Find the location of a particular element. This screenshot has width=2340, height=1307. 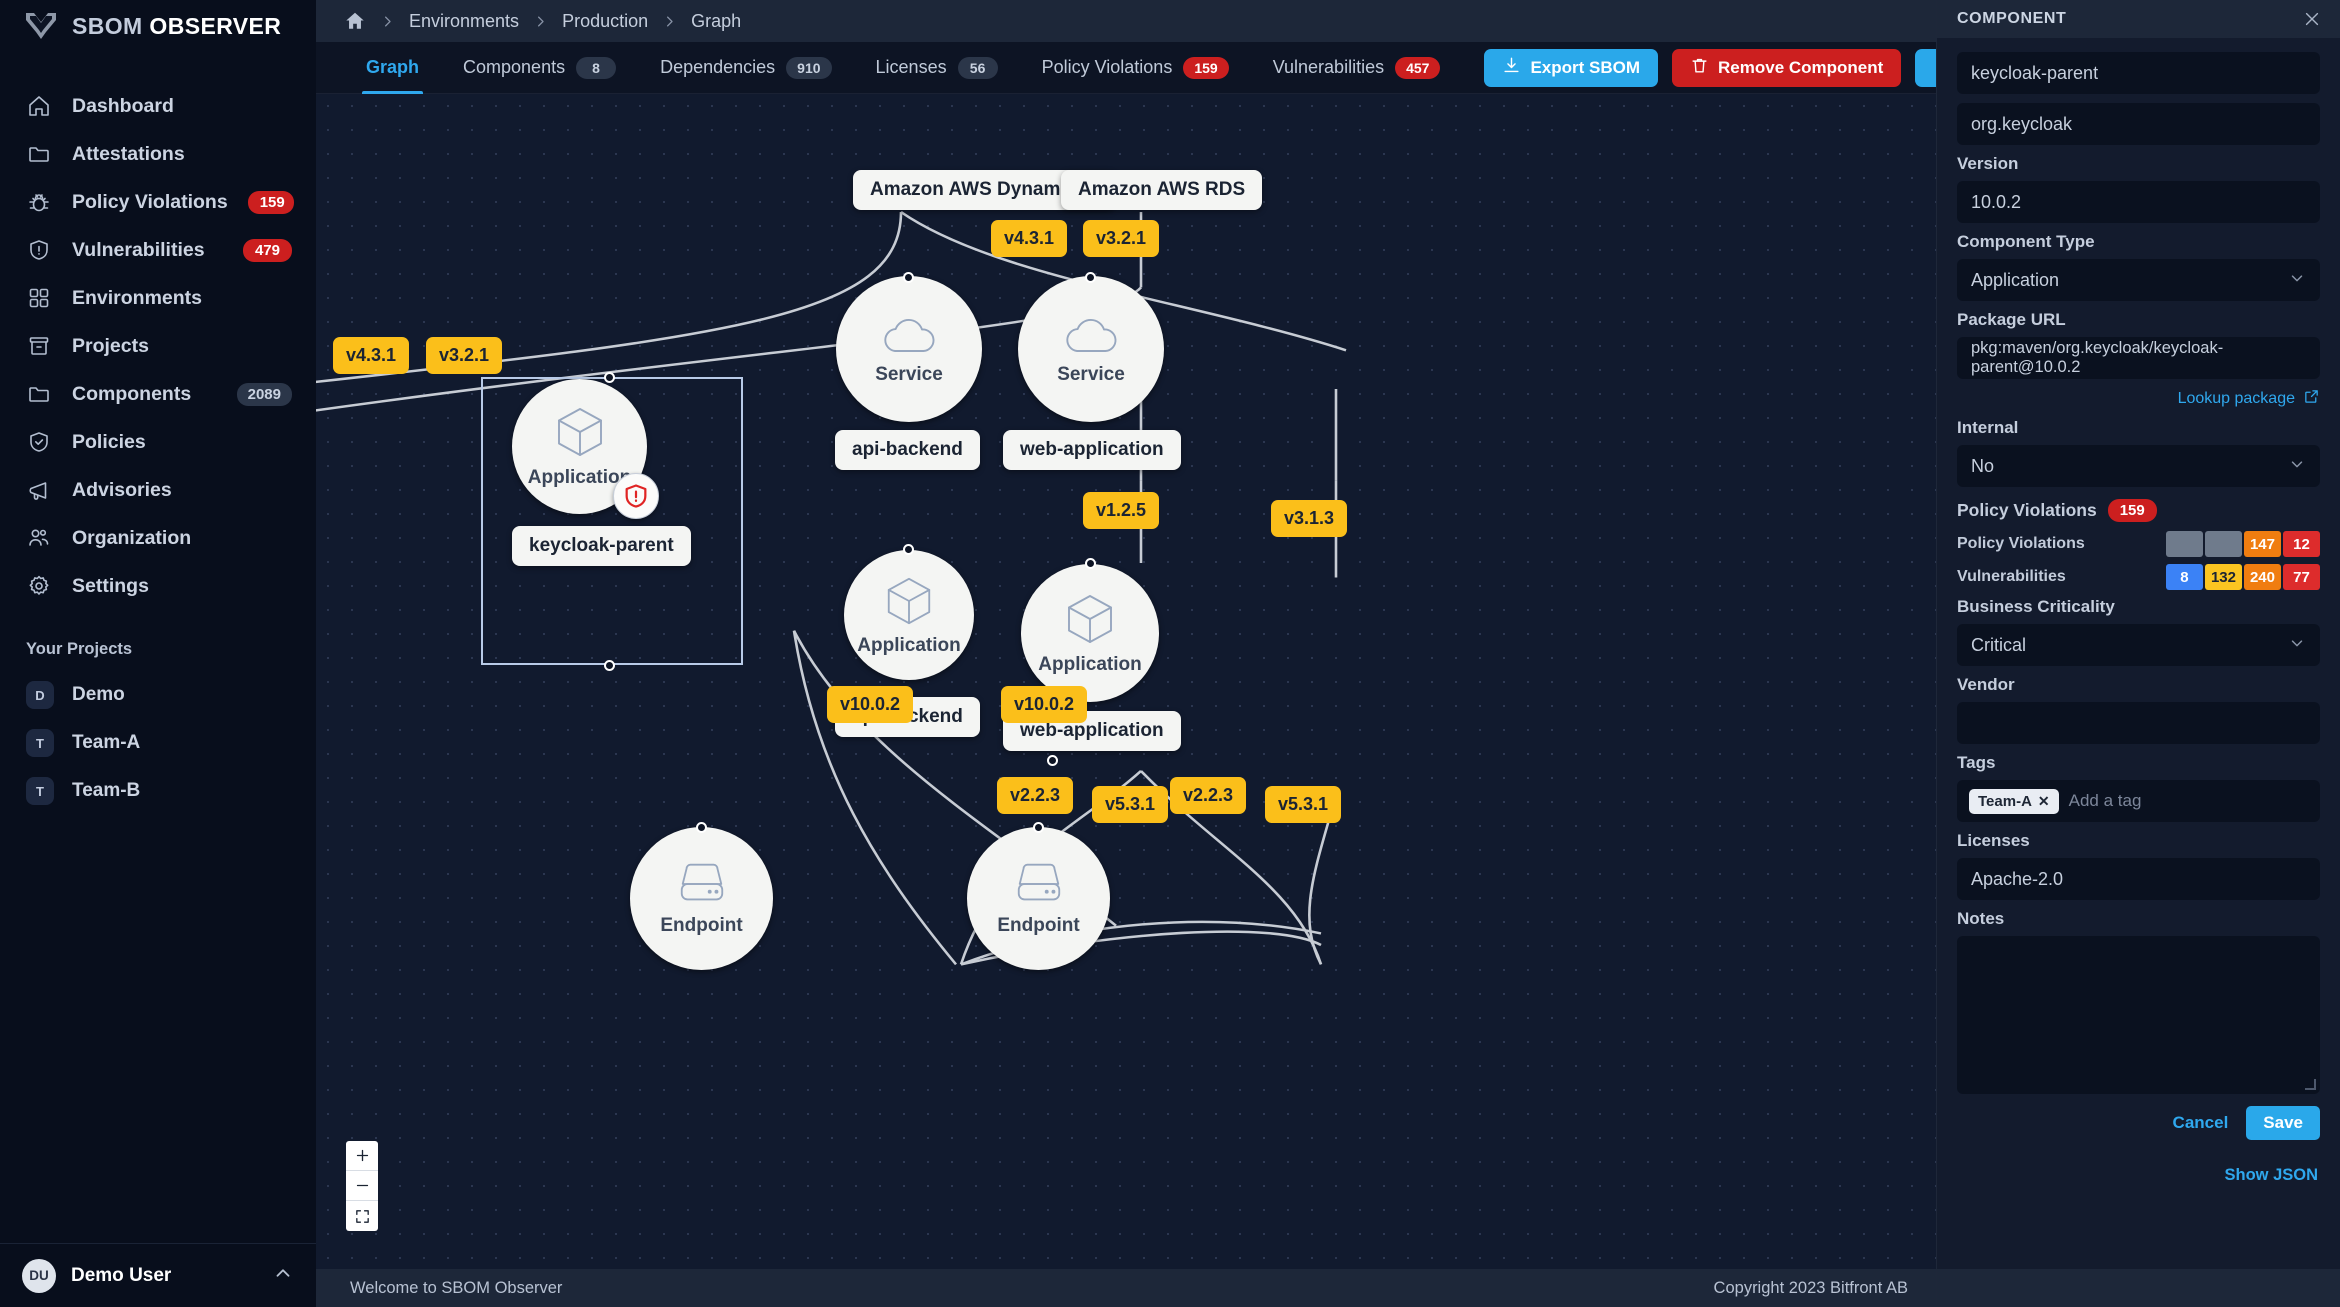

graph-node-service-api-backend: Service is located at coordinates (909, 349).